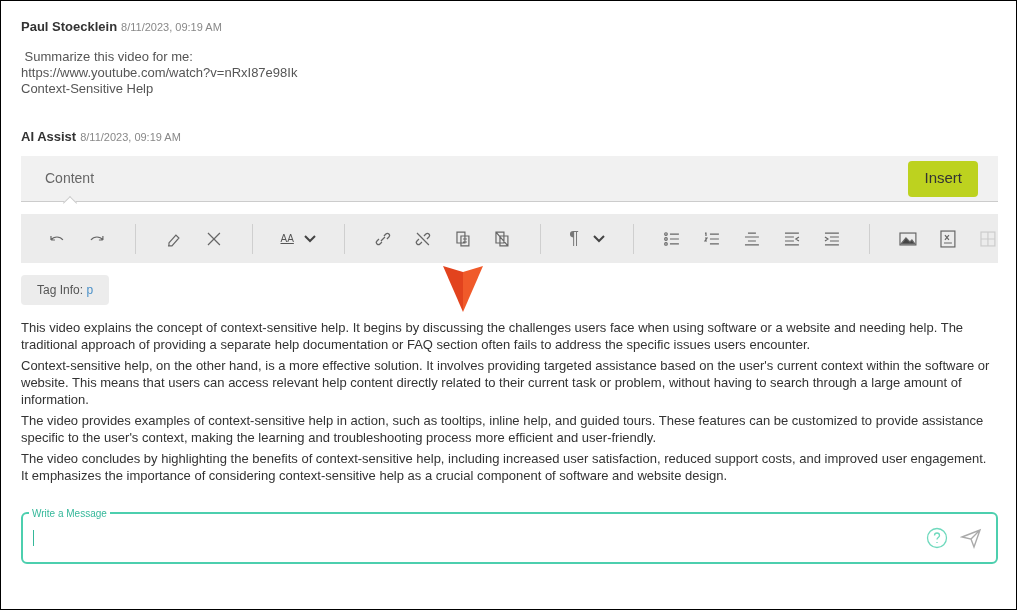 Image resolution: width=1017 pixels, height=610 pixels. Describe the element at coordinates (69, 27) in the screenshot. I see `author-name: Paul Stoecklein` at that location.